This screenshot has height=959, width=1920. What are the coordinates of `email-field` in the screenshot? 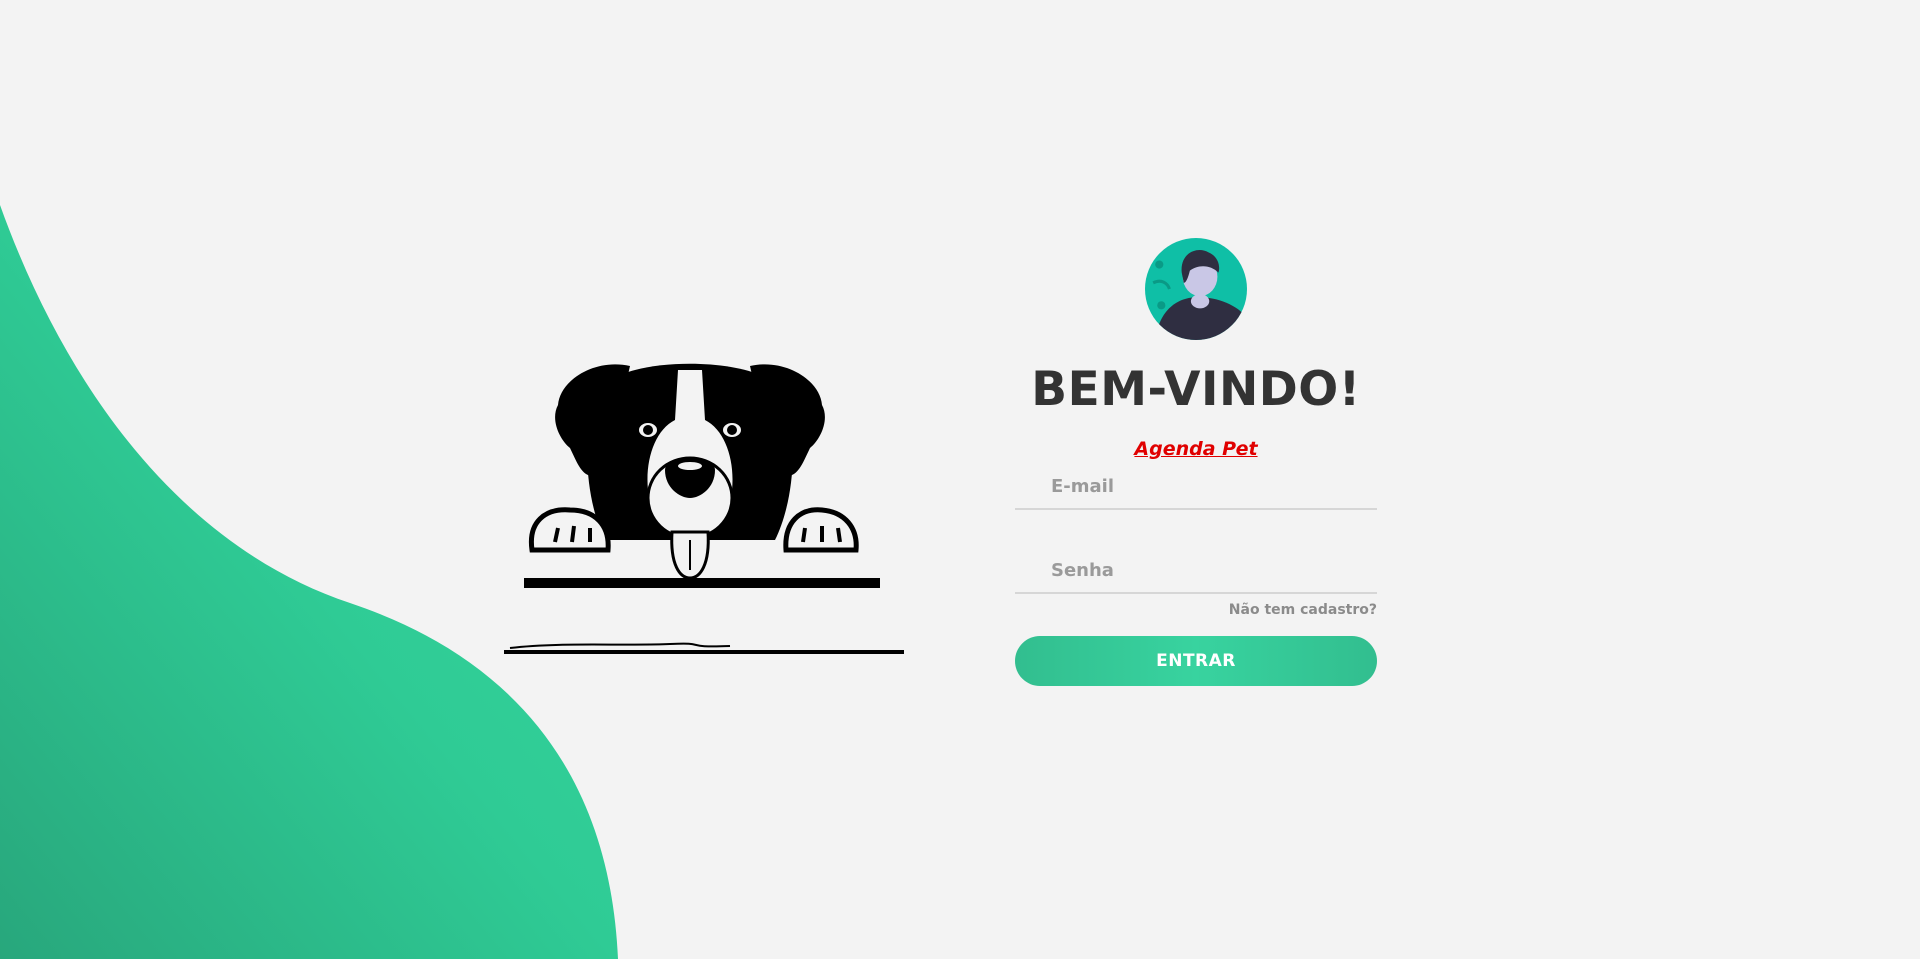 It's located at (1196, 487).